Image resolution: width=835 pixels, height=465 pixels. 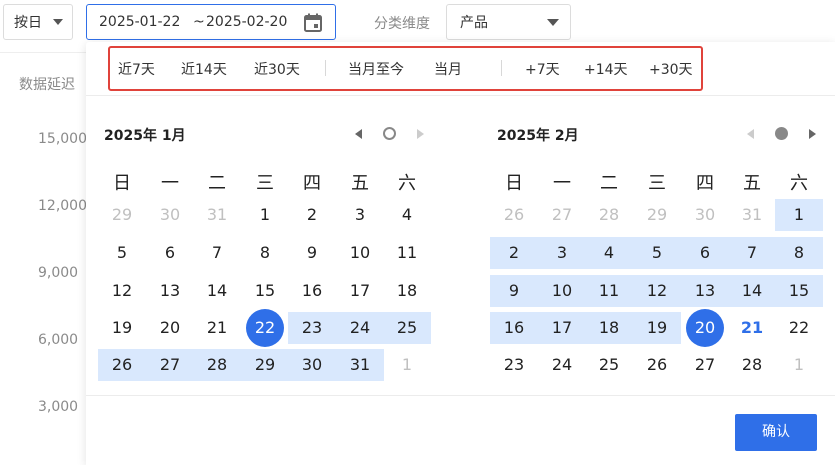 I want to click on y-tick: 15,000, so click(x=62, y=139).